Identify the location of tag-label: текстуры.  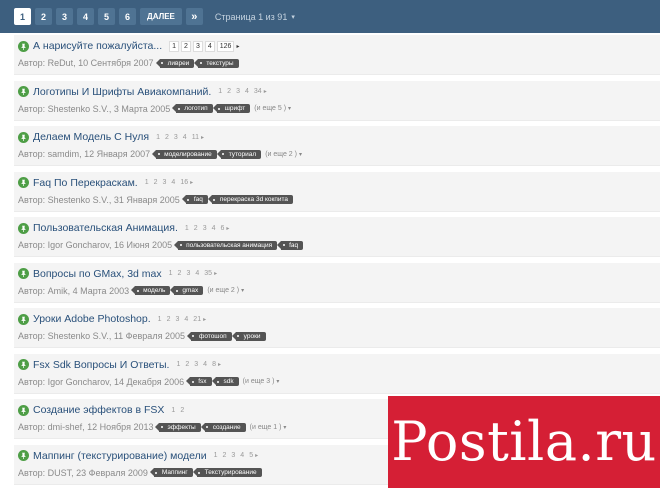
(216, 63).